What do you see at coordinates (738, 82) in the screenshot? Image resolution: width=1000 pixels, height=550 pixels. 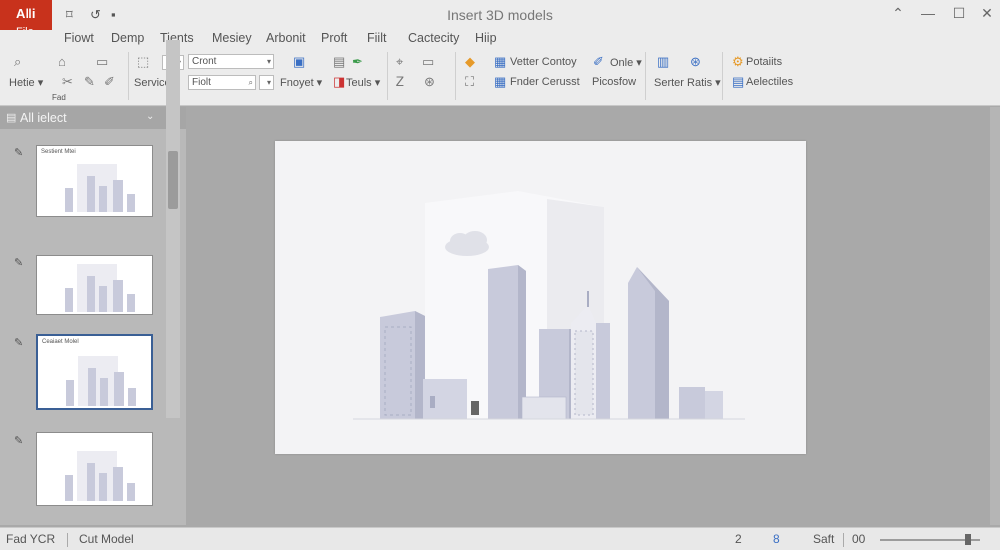 I see `page-icon: ▤` at bounding box center [738, 82].